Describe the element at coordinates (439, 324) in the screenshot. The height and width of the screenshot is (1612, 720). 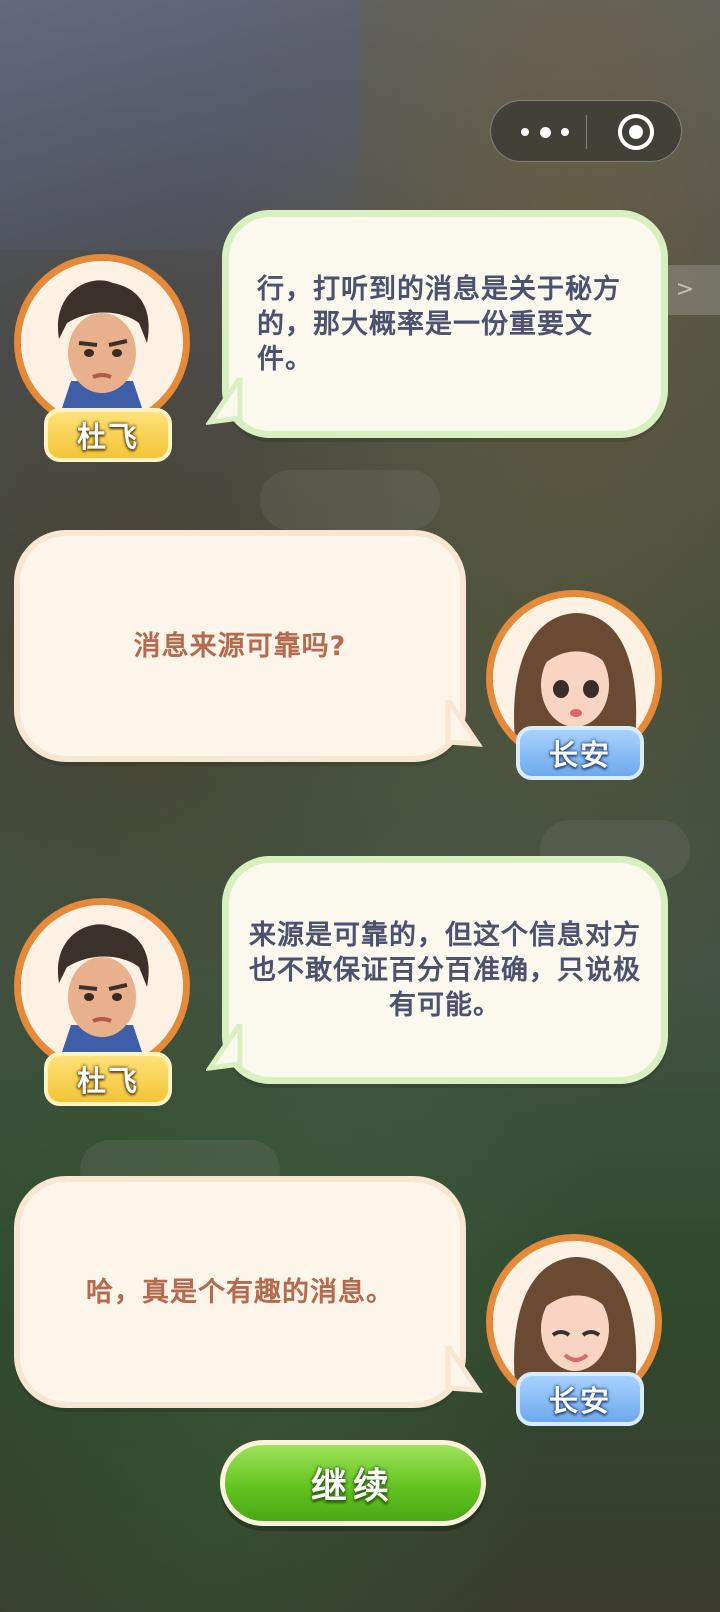
I see `dialogue-text: 行，打听到的消息是关于秘方的，那大概率是一份重要文件。` at that location.